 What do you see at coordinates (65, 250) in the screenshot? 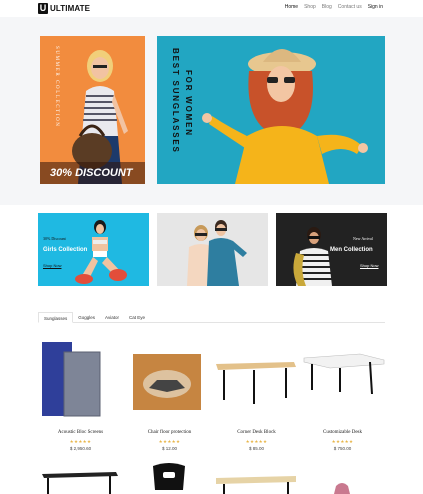
I see `girls-collection-title: Girls Collection` at bounding box center [65, 250].